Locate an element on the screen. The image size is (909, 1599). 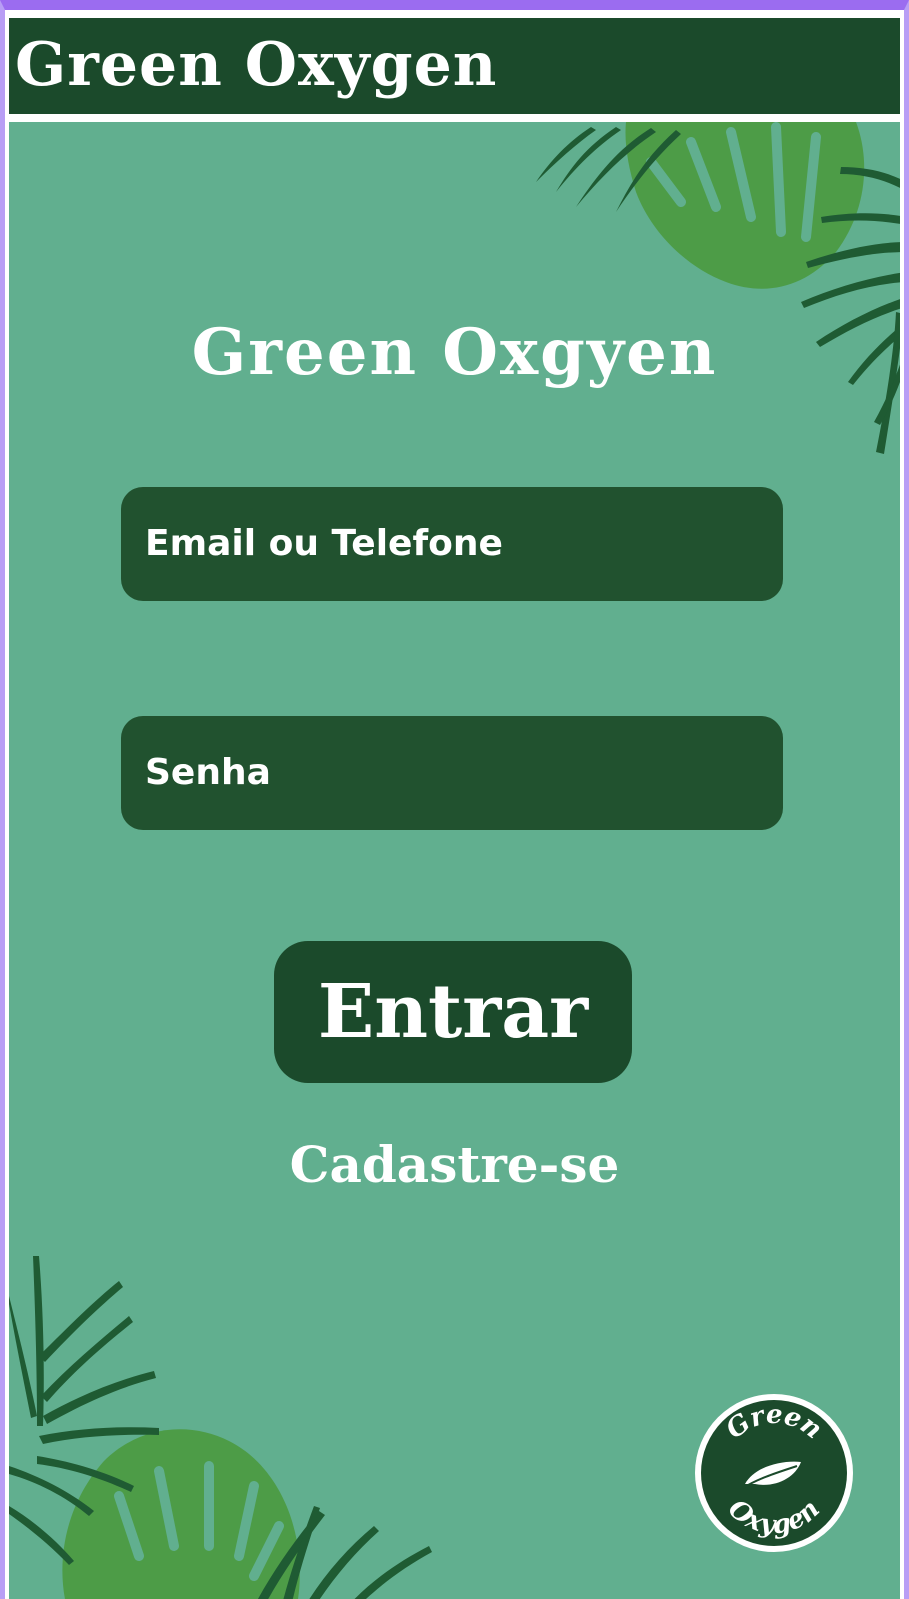
signup-link: Cadastre-se is located at coordinates (454, 1164).